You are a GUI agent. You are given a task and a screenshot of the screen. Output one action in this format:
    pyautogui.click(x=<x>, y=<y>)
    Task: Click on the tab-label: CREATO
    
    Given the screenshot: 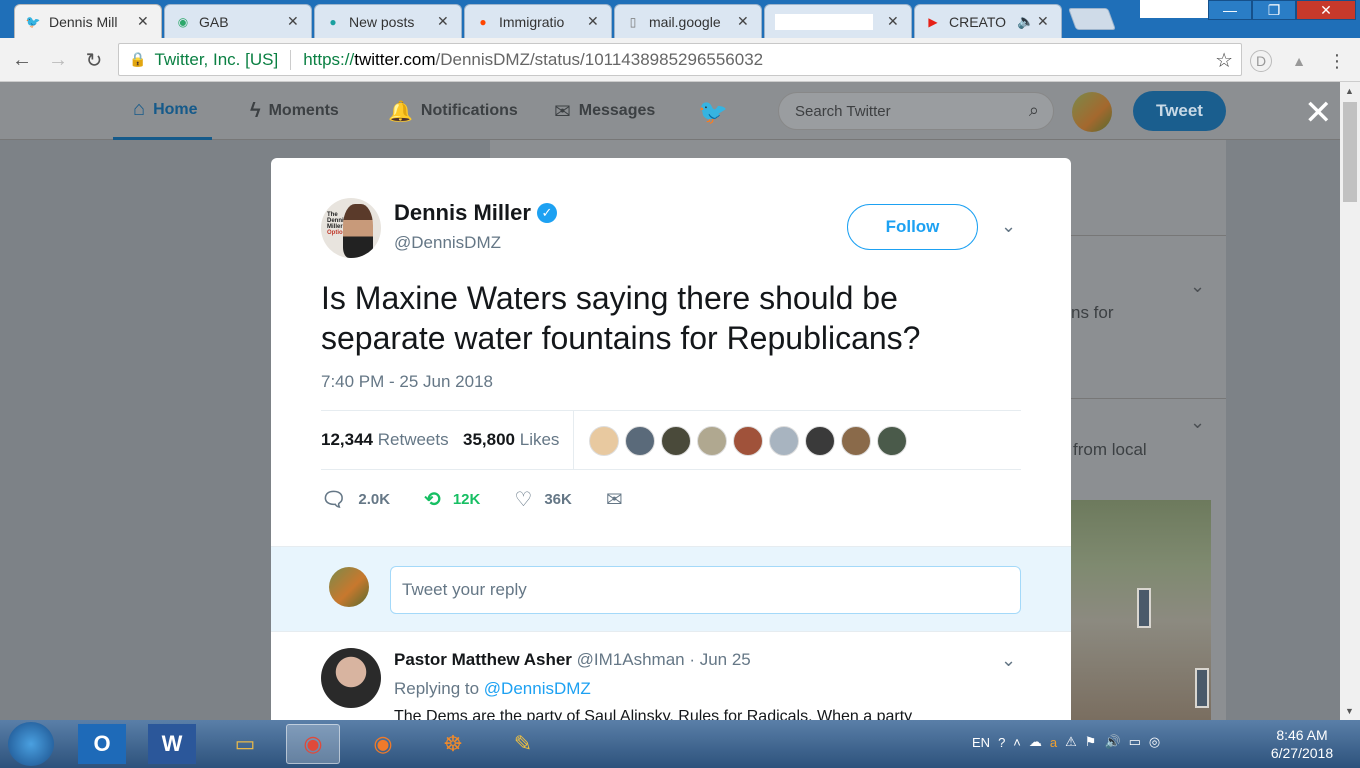 What is the action you would take?
    pyautogui.click(x=978, y=21)
    